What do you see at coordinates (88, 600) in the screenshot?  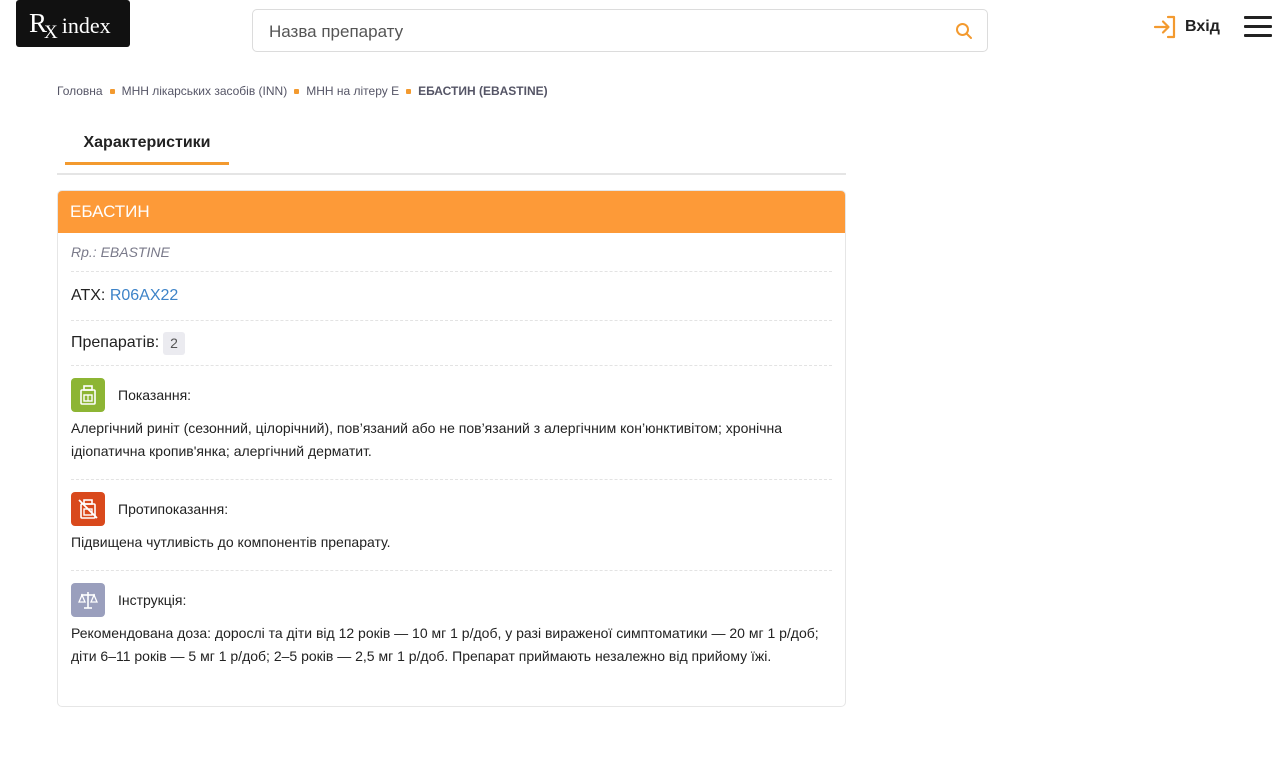 I see `scales-icon` at bounding box center [88, 600].